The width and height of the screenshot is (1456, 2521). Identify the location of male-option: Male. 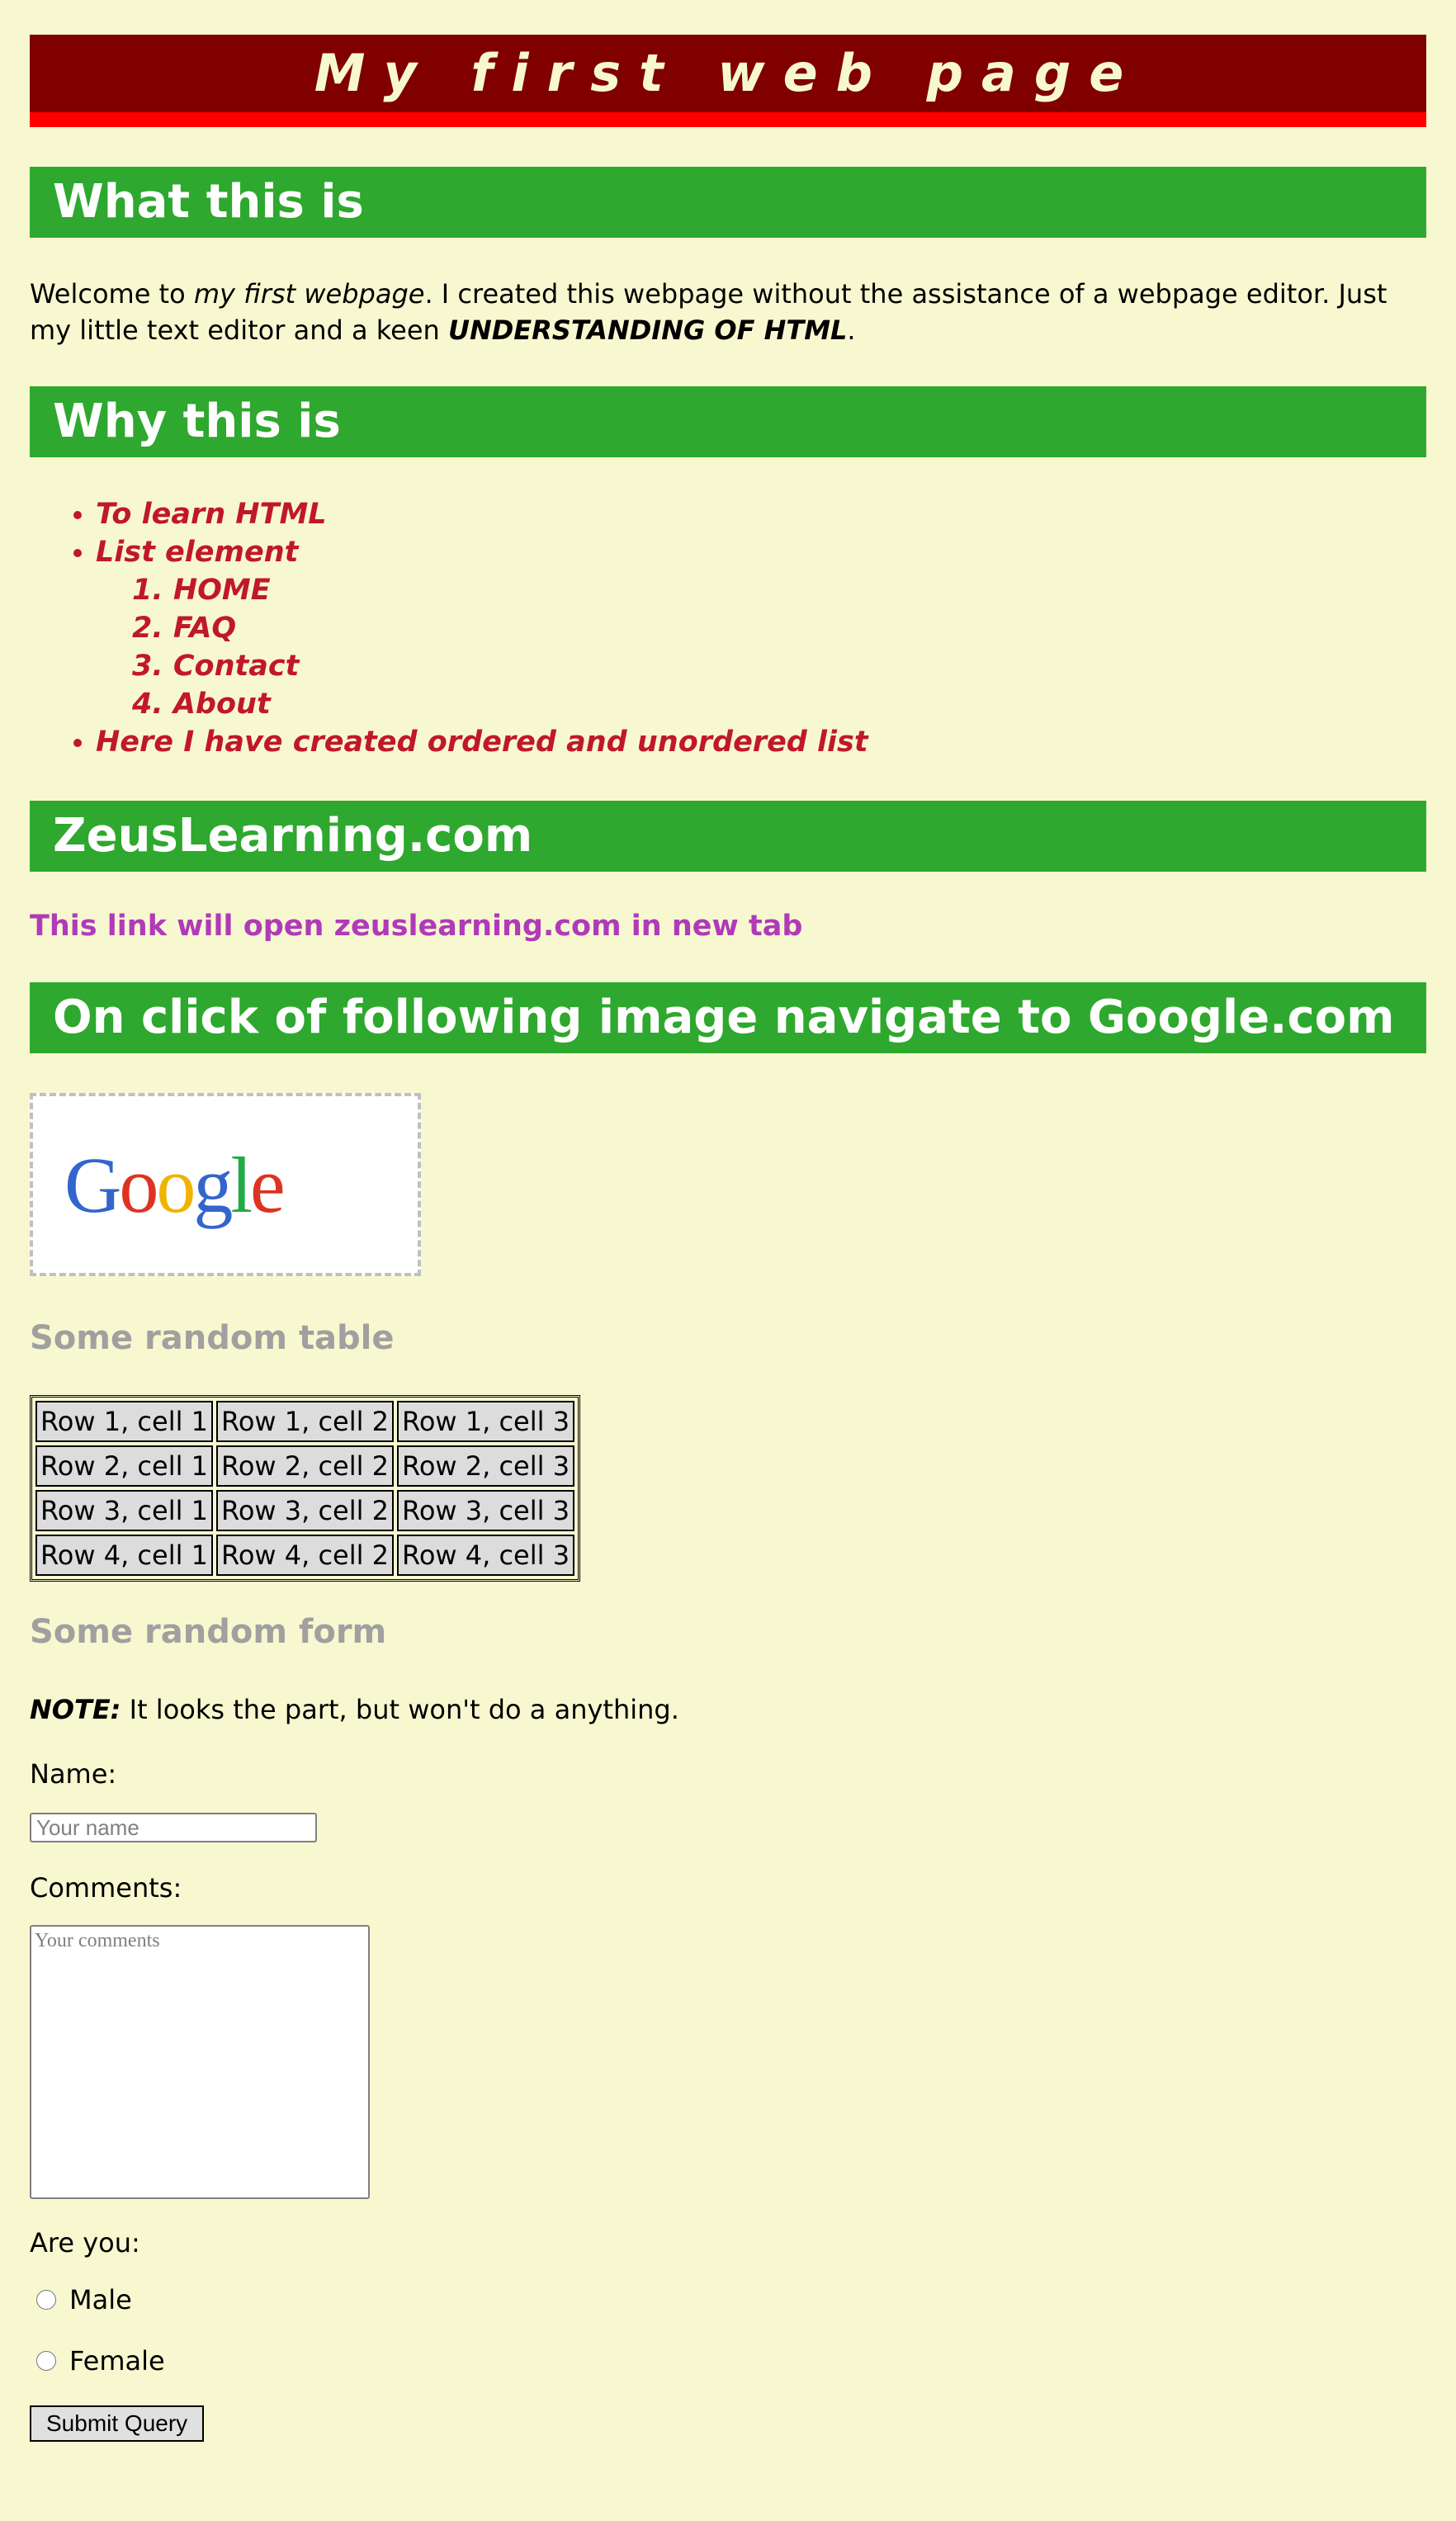
(728, 2300).